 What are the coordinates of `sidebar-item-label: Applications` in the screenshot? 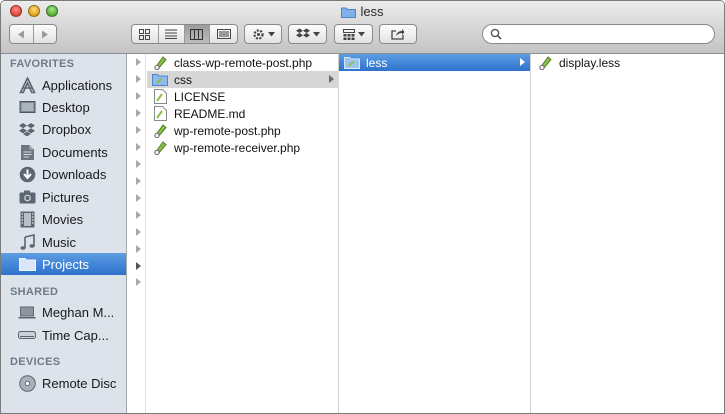 It's located at (77, 85).